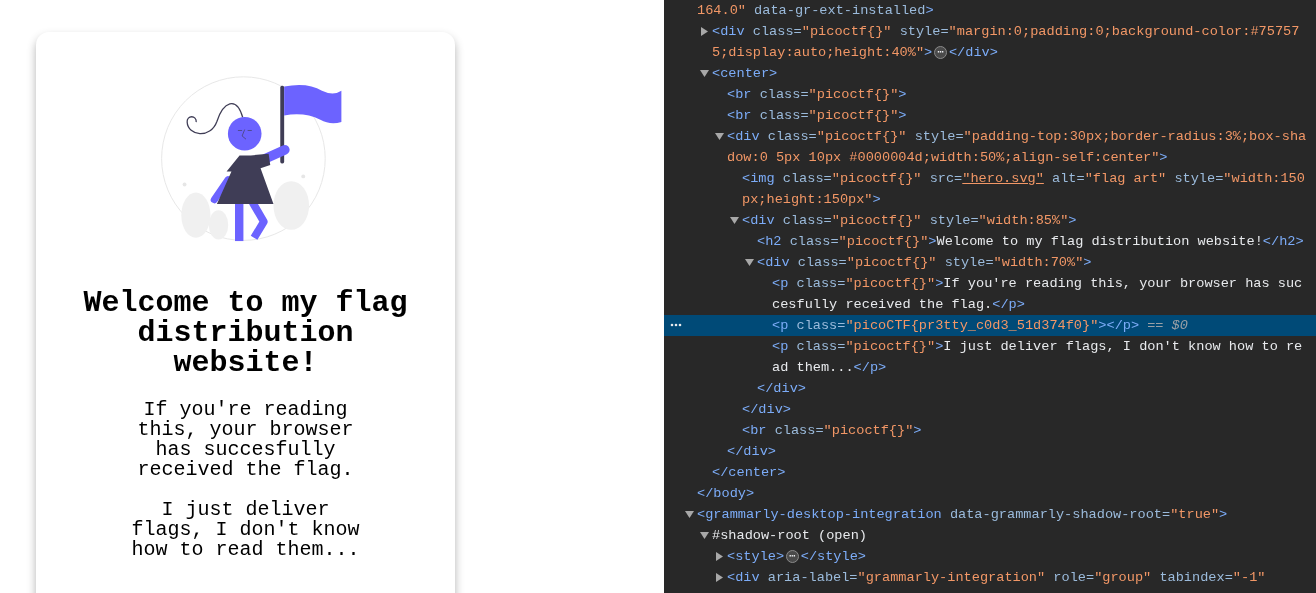 The width and height of the screenshot is (1316, 593). Describe the element at coordinates (676, 325) in the screenshot. I see `ellipsis-icon` at that location.